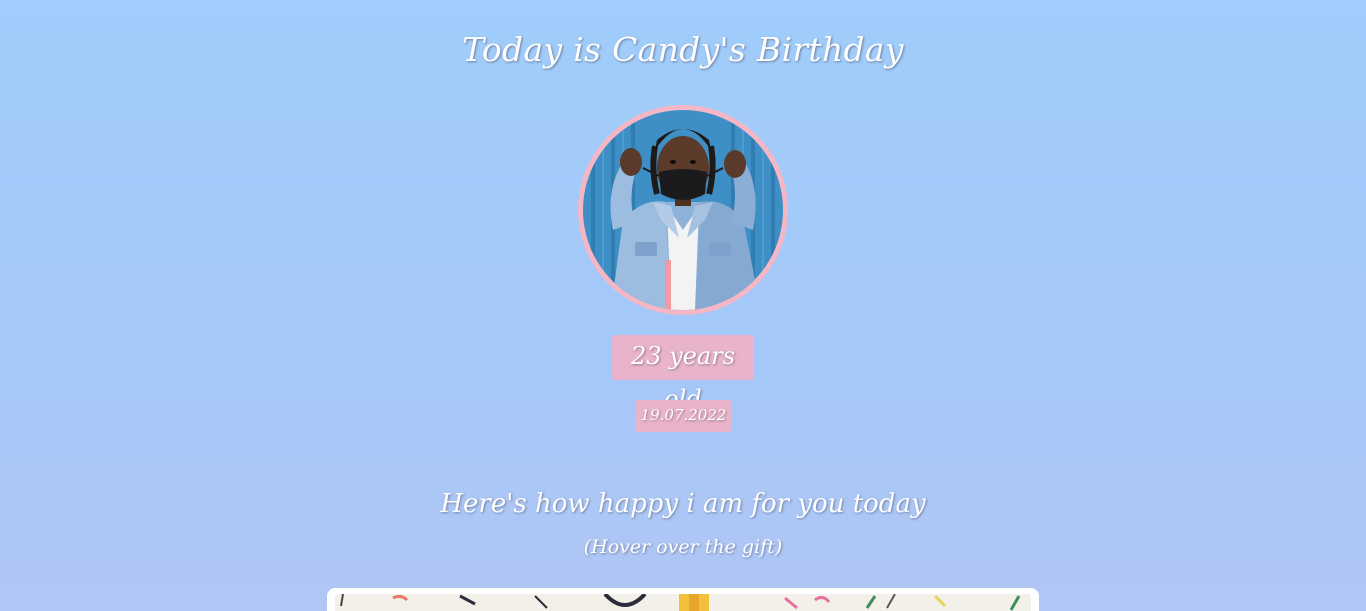  What do you see at coordinates (683, 547) in the screenshot?
I see `hover-hint: (Hover over the gift)` at bounding box center [683, 547].